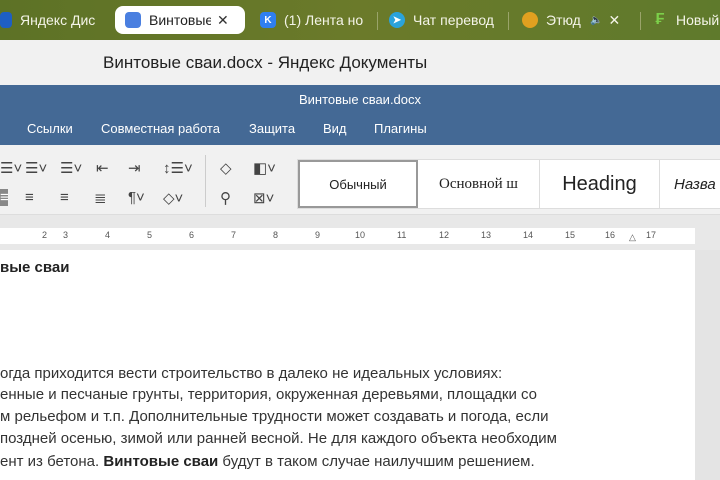 The image size is (720, 480). What do you see at coordinates (205, 181) in the screenshot?
I see `toolbar-divider` at bounding box center [205, 181].